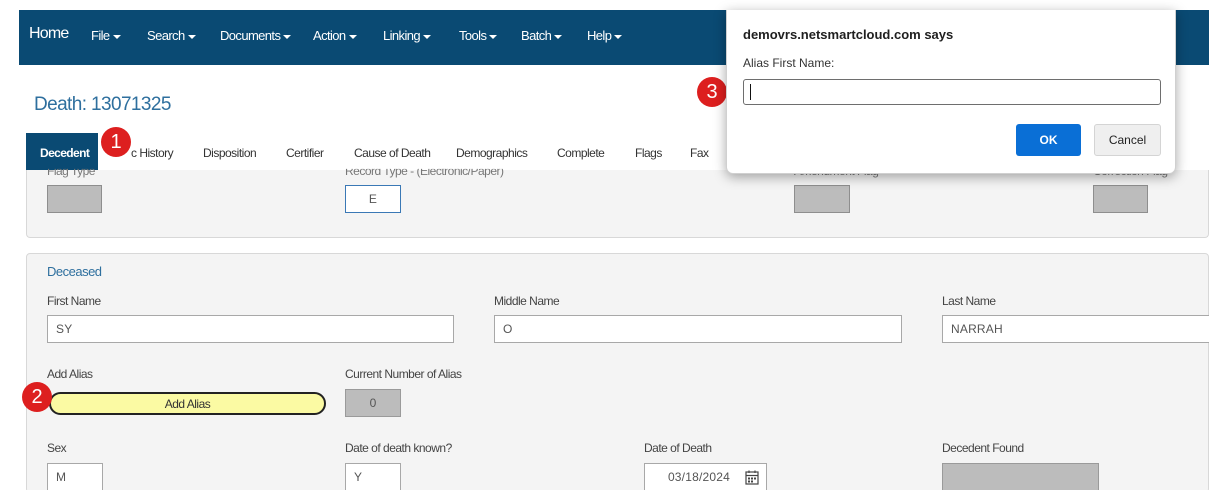 The image size is (1209, 490). What do you see at coordinates (166, 35) in the screenshot?
I see `nav-search-label: Search` at bounding box center [166, 35].